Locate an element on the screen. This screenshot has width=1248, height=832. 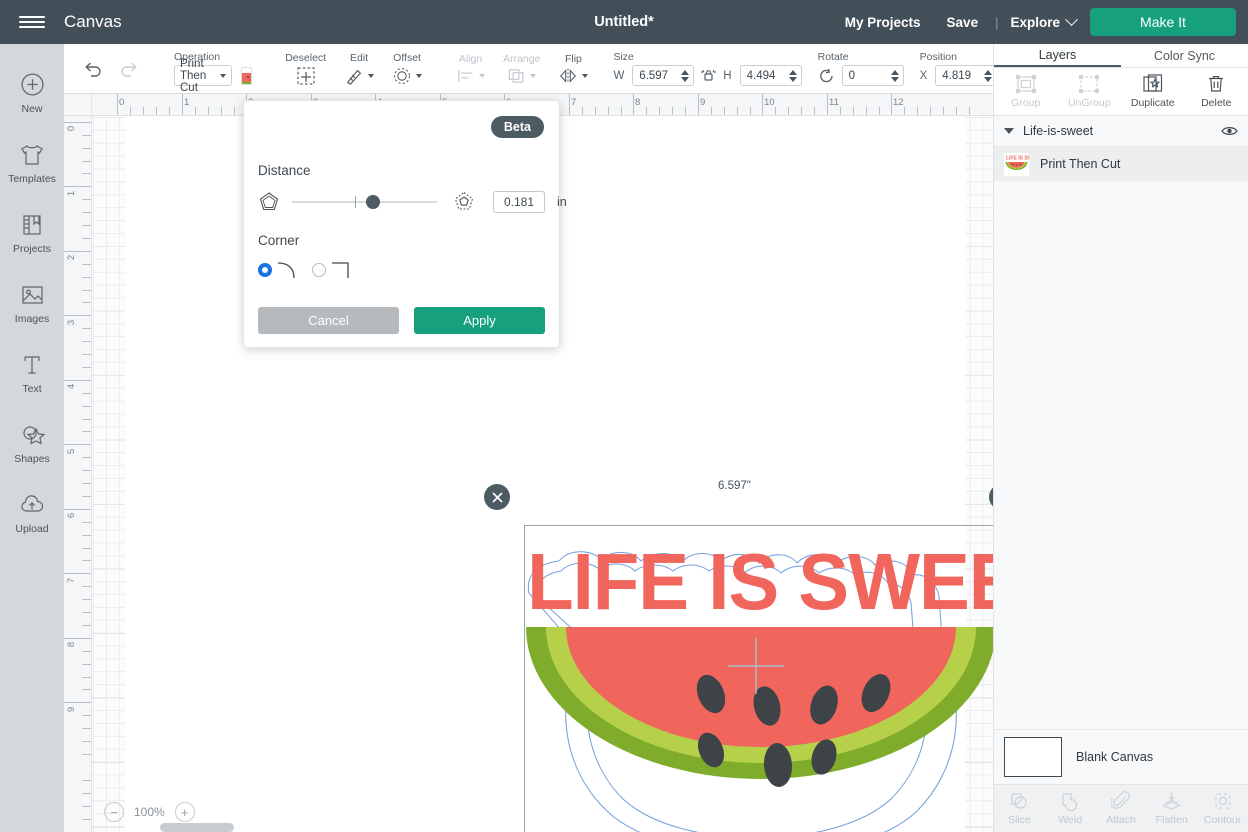
deselect-label: Deselect is located at coordinates (306, 57).